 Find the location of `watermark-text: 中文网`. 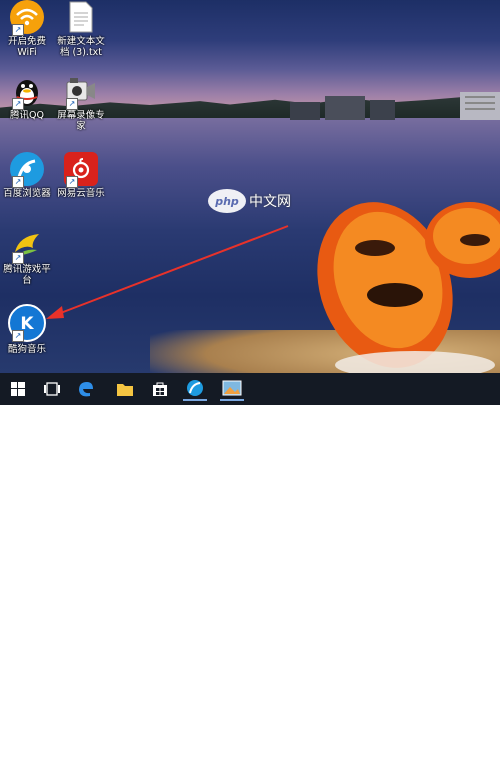

watermark-text: 中文网 is located at coordinates (270, 202).